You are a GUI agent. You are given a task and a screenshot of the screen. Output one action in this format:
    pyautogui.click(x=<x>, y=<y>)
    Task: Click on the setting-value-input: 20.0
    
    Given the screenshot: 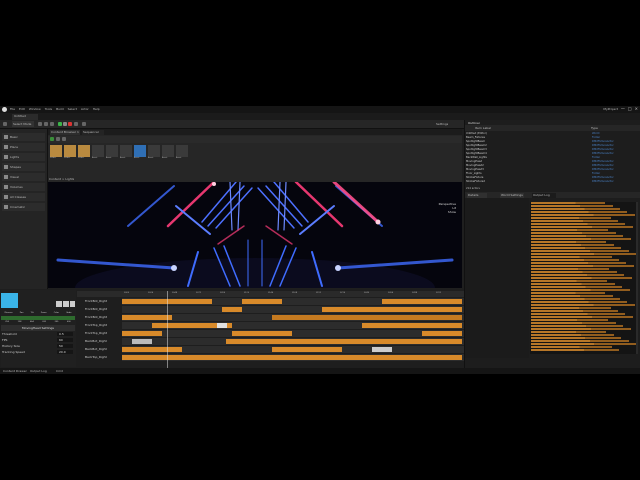 What is the action you would take?
    pyautogui.click(x=65, y=352)
    